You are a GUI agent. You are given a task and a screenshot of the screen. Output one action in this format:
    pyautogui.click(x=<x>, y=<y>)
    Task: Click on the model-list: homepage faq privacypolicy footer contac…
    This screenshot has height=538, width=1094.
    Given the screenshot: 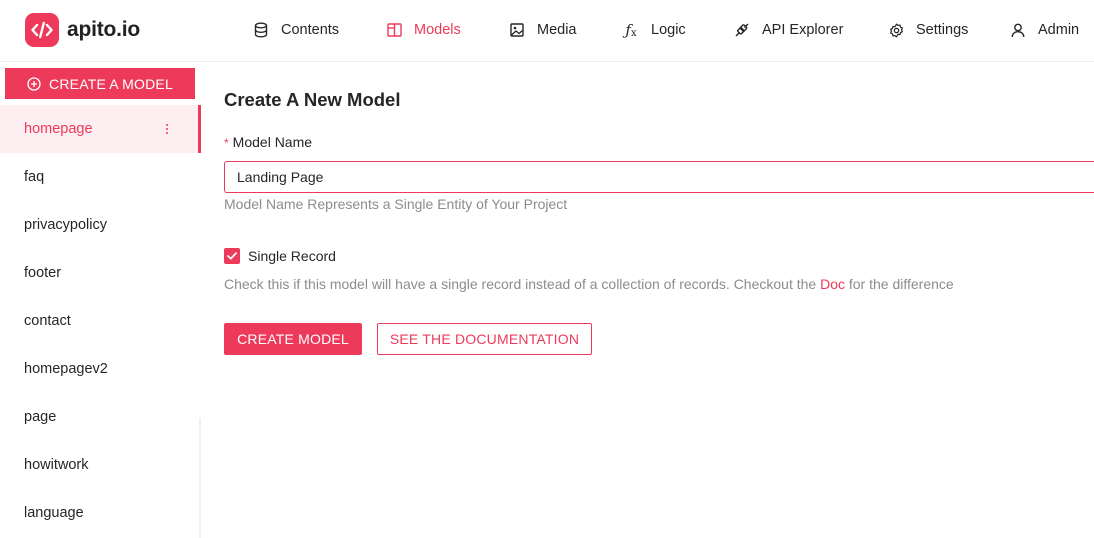 What is the action you would take?
    pyautogui.click(x=100, y=321)
    